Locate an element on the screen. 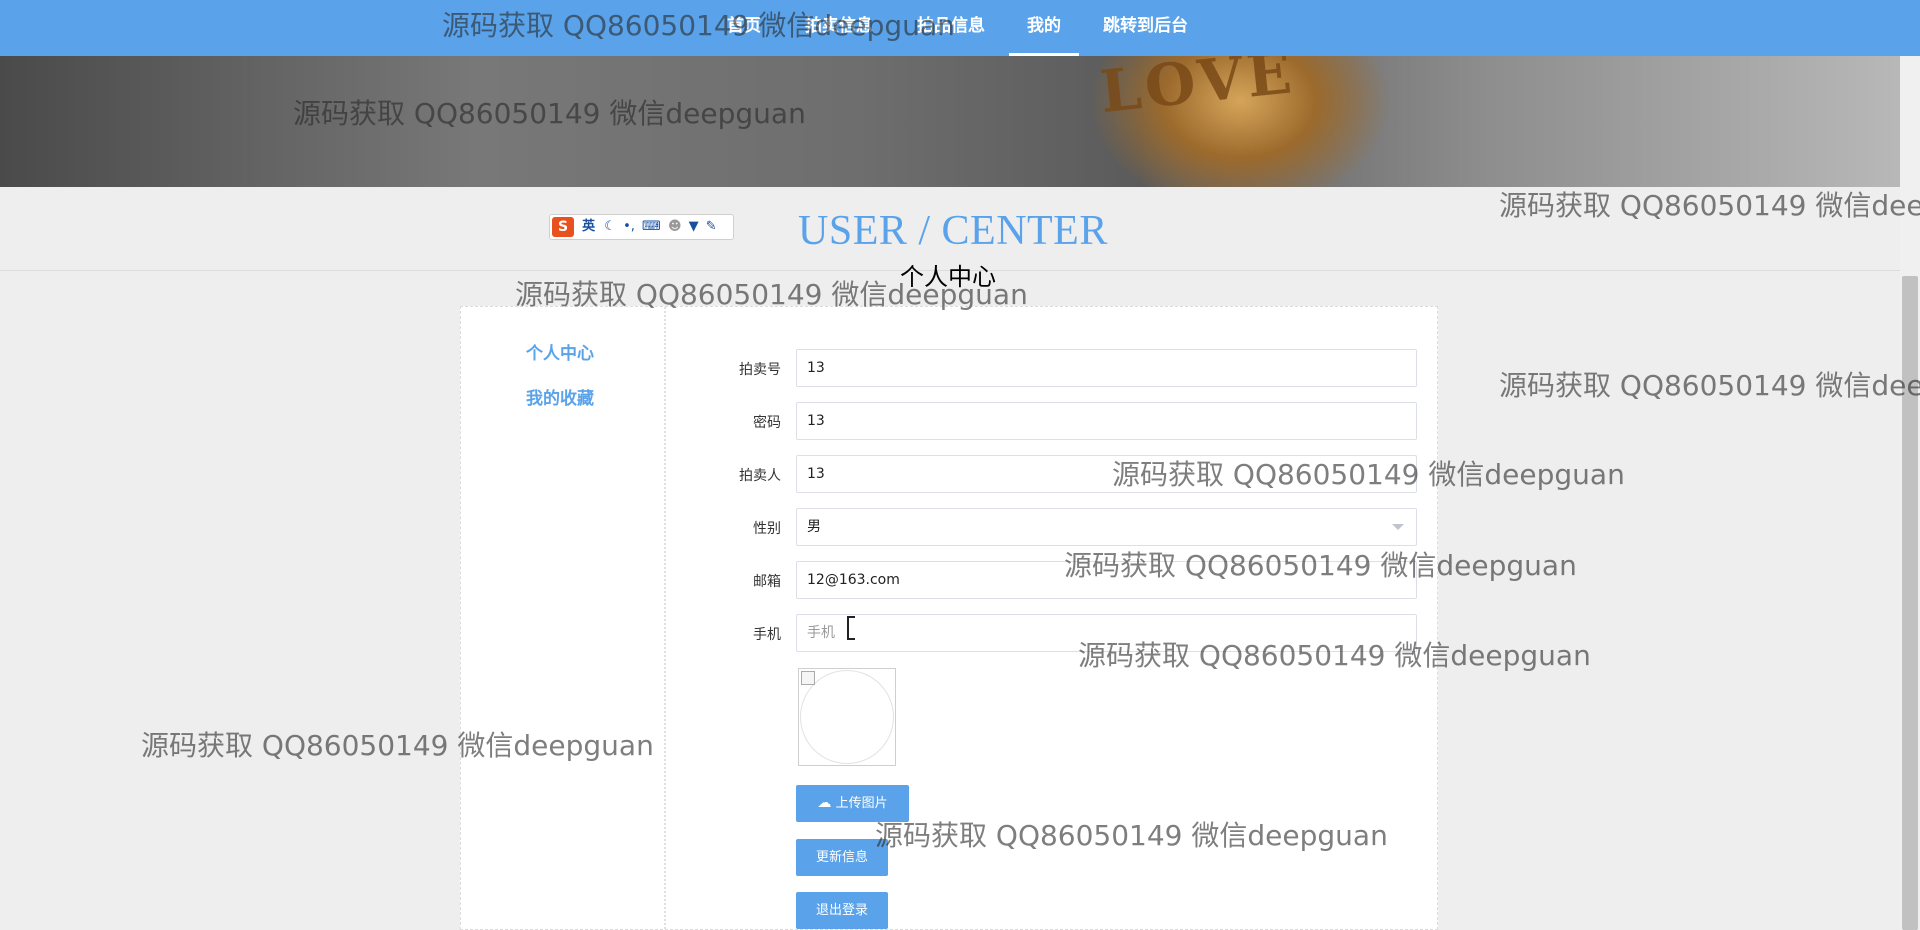 The height and width of the screenshot is (930, 1920). password-label: 密码 is located at coordinates (767, 423).